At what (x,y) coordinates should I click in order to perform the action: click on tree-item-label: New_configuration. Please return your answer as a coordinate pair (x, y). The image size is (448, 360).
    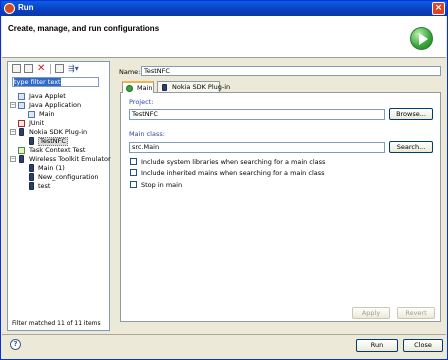
    Looking at the image, I should click on (68, 177).